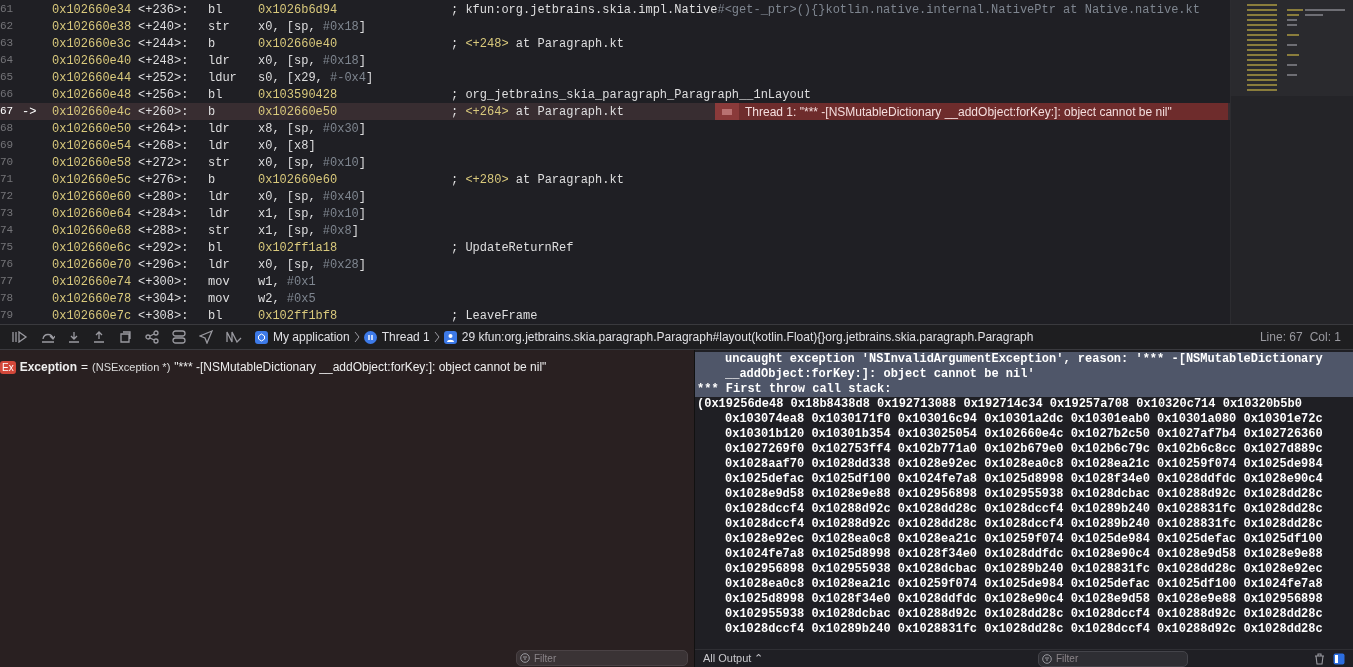 This screenshot has width=1353, height=667. I want to click on offset: <+276>:, so click(163, 180).